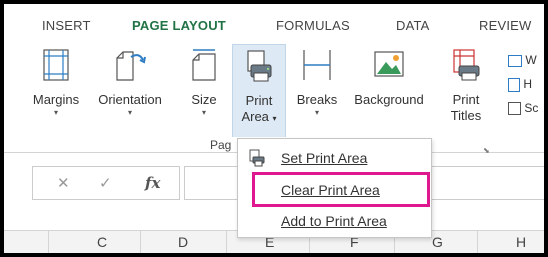 Image resolution: width=548 pixels, height=257 pixels. I want to click on menu-item-set-print-area: Set Print Area, so click(334, 158).